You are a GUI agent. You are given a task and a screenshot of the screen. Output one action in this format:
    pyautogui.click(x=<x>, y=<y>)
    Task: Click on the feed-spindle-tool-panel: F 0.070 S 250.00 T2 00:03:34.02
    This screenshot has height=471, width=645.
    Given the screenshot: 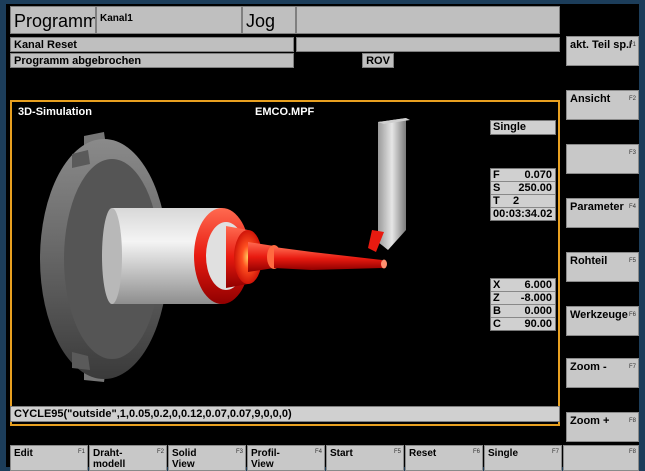 What is the action you would take?
    pyautogui.click(x=523, y=194)
    